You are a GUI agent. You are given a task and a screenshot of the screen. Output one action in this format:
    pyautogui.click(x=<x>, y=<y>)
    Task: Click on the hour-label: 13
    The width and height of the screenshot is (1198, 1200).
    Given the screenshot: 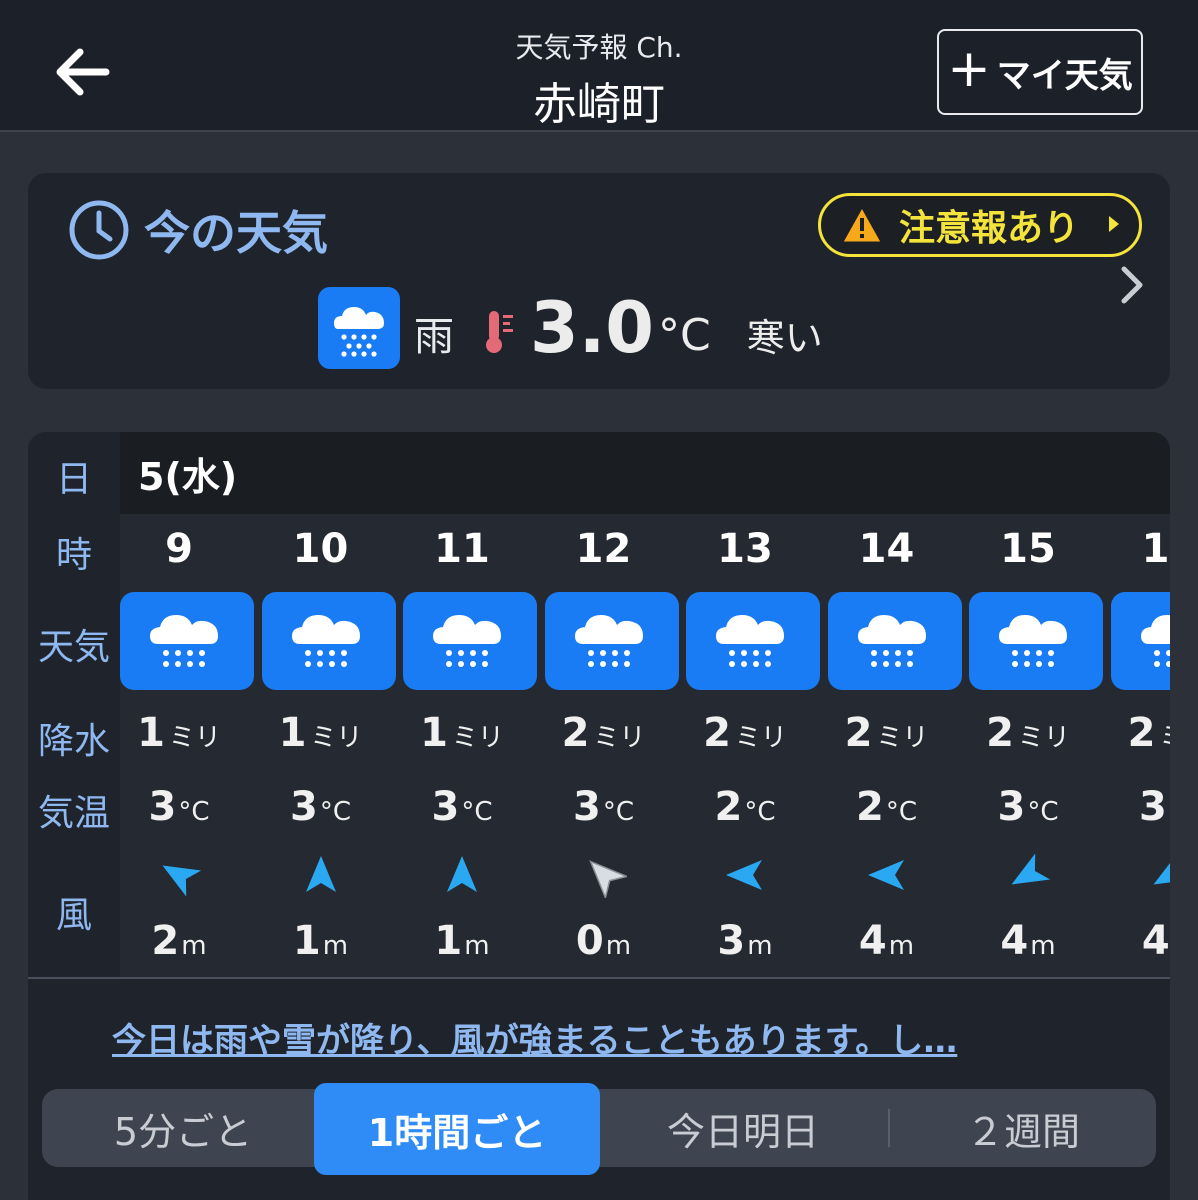 What is the action you would take?
    pyautogui.click(x=745, y=549)
    